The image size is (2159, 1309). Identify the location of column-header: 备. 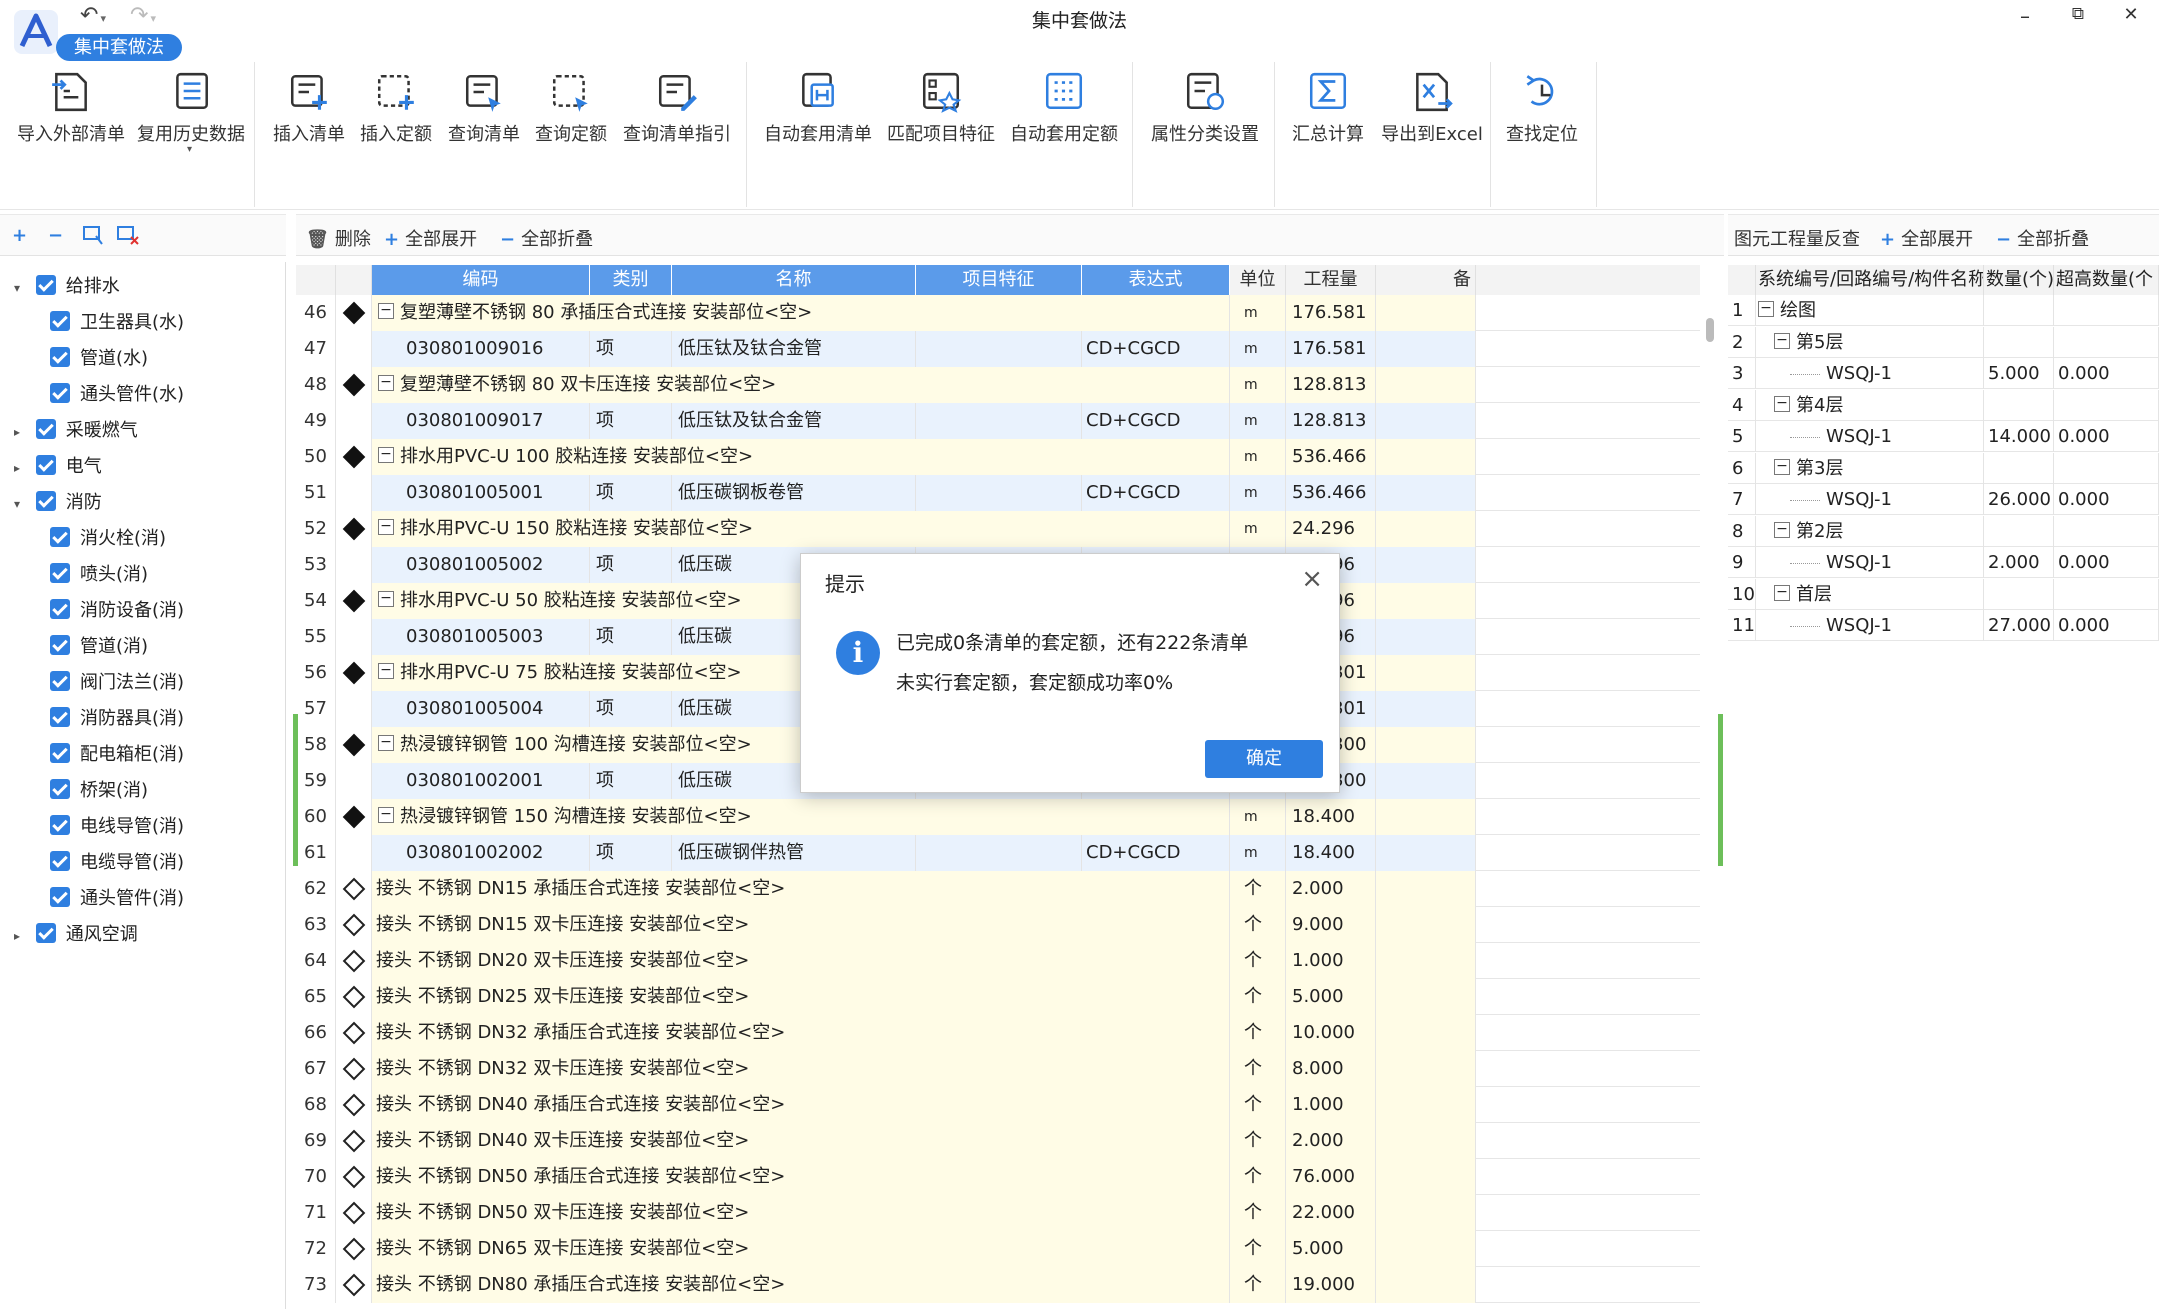
(1426, 280).